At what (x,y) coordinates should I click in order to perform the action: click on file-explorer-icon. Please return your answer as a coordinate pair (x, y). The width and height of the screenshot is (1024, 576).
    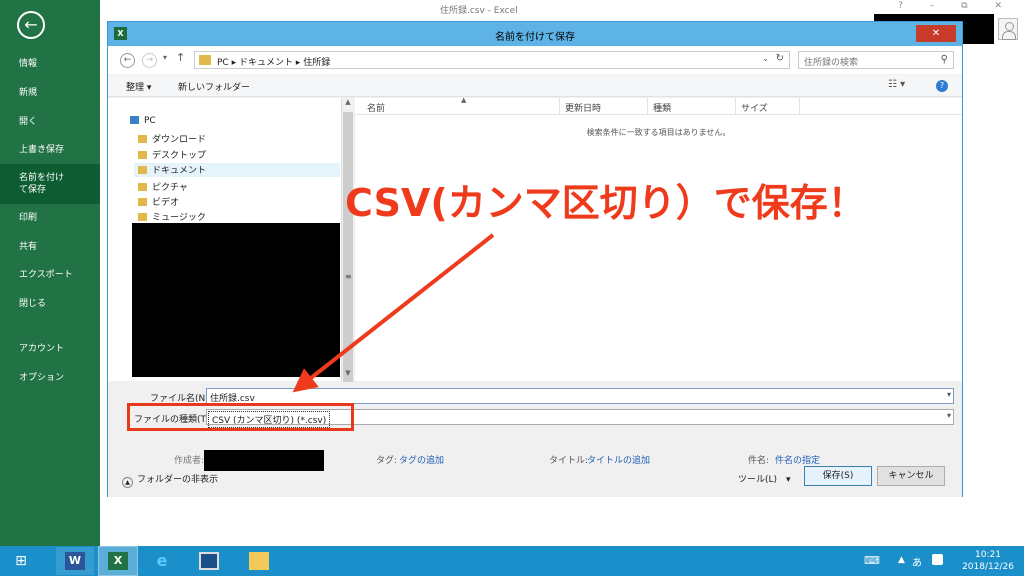
    Looking at the image, I should click on (259, 561).